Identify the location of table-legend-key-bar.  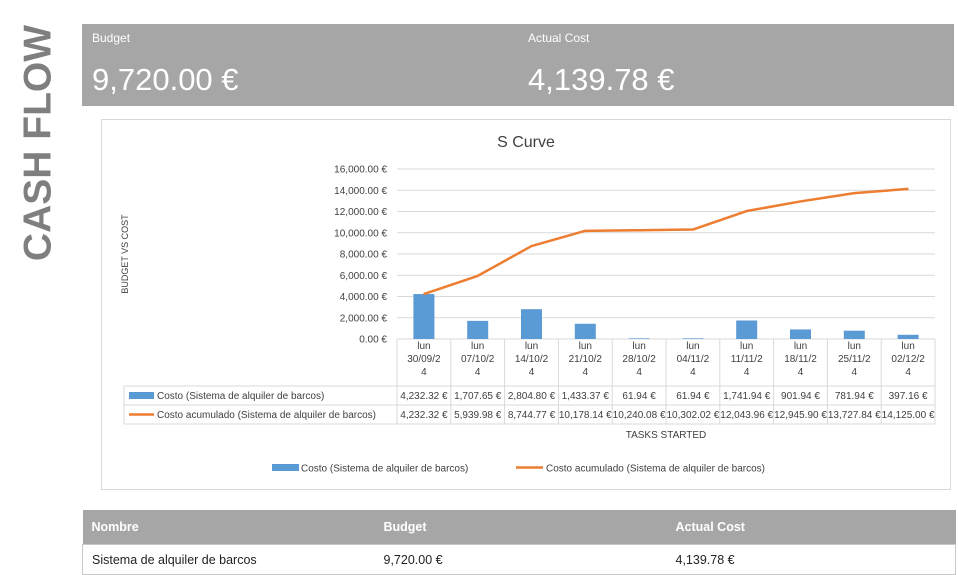
(141, 395).